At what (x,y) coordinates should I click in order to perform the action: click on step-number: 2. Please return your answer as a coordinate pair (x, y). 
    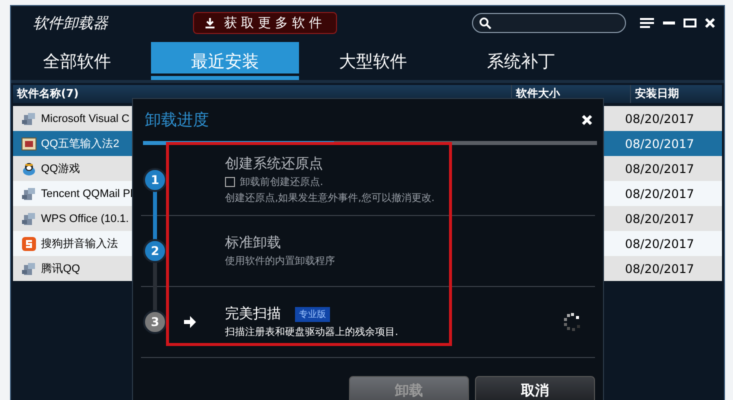
    Looking at the image, I should click on (155, 251).